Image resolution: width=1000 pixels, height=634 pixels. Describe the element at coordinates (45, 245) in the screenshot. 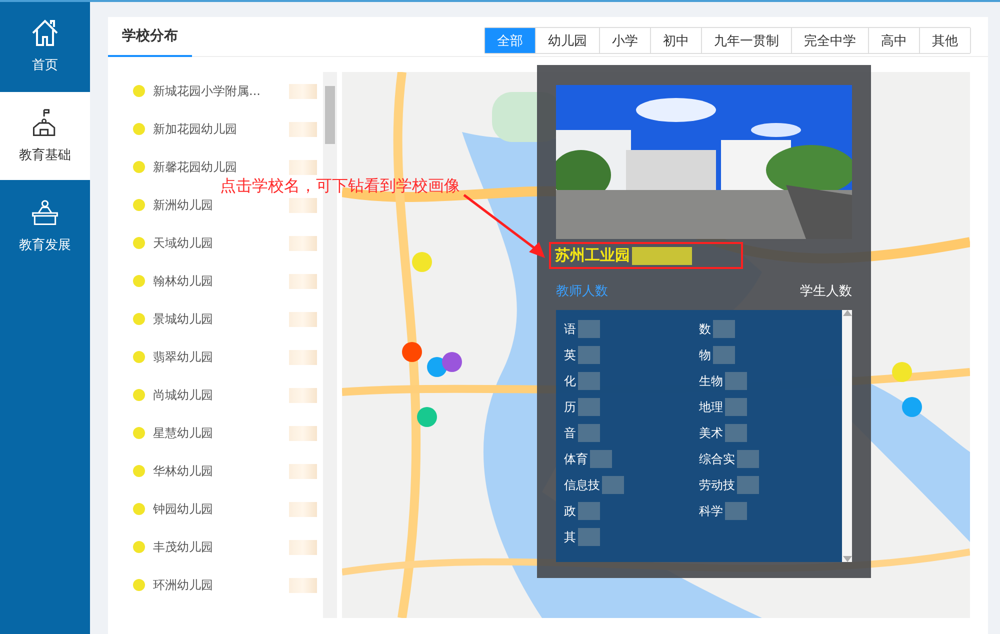

I see `sidebar-label: 教育发展` at that location.